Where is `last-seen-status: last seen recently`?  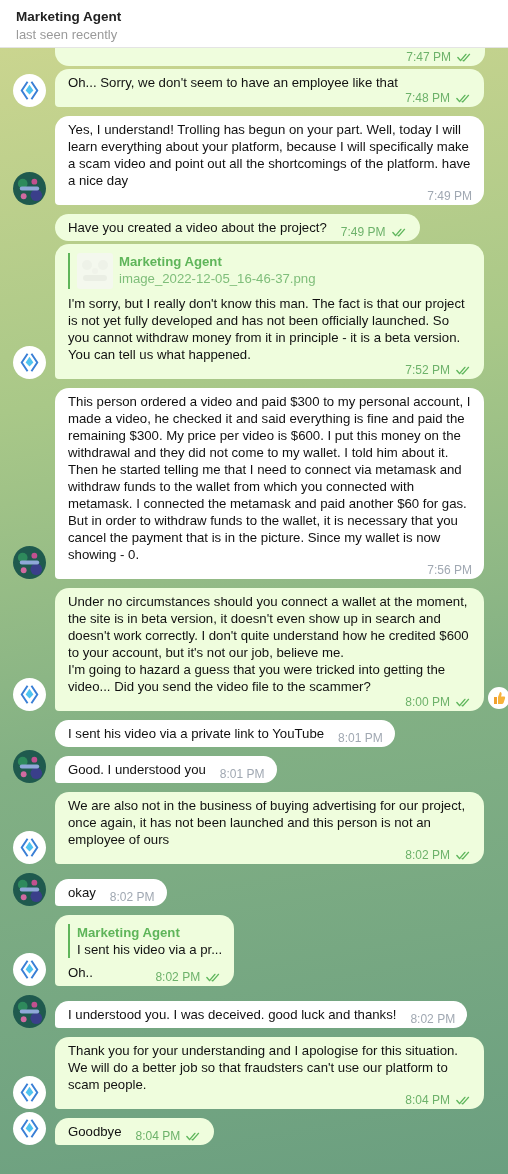 last-seen-status: last seen recently is located at coordinates (67, 34).